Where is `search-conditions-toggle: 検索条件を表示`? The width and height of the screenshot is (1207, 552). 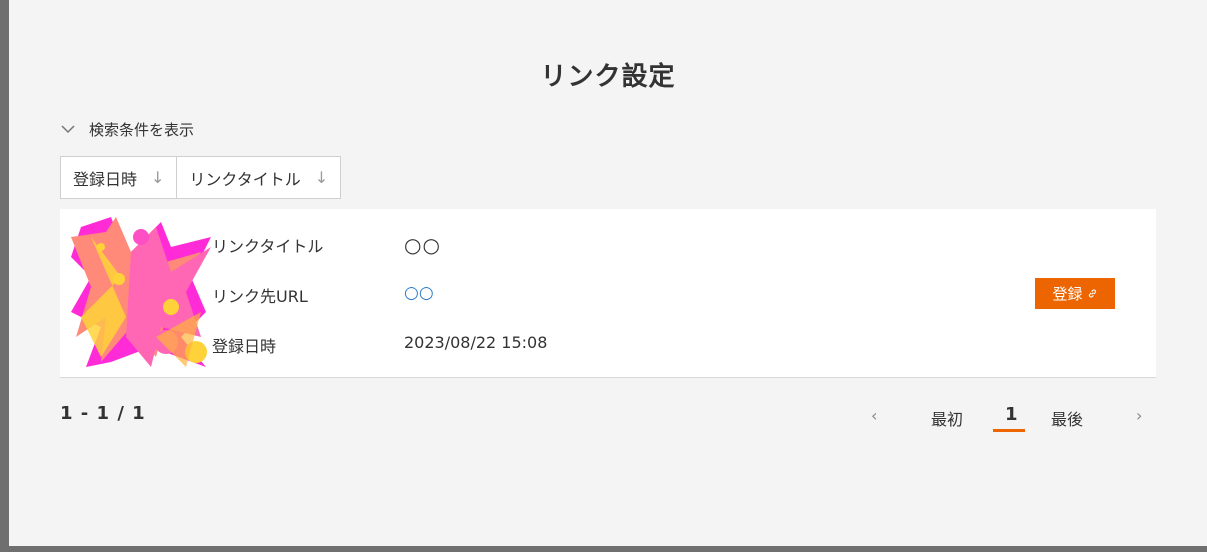
search-conditions-toggle: 検索条件を表示 is located at coordinates (127, 129).